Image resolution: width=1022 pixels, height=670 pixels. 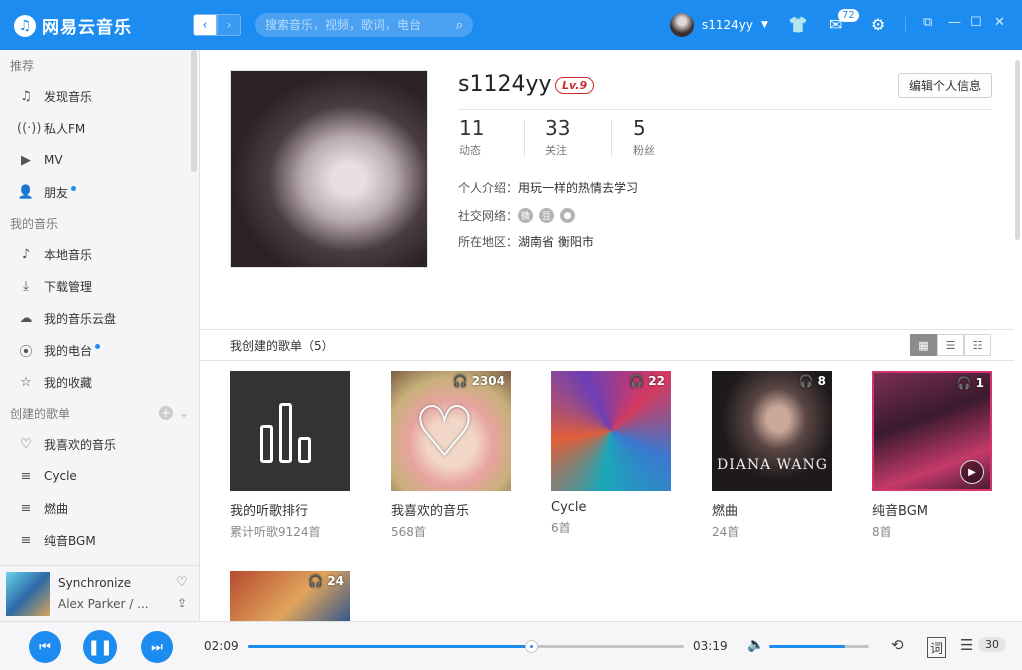 I want to click on player-bar: ⏮ ❚❚ ⏭ 02:09 03:19 🔈 ⟲ 词 ☰ 30, so click(x=511, y=645).